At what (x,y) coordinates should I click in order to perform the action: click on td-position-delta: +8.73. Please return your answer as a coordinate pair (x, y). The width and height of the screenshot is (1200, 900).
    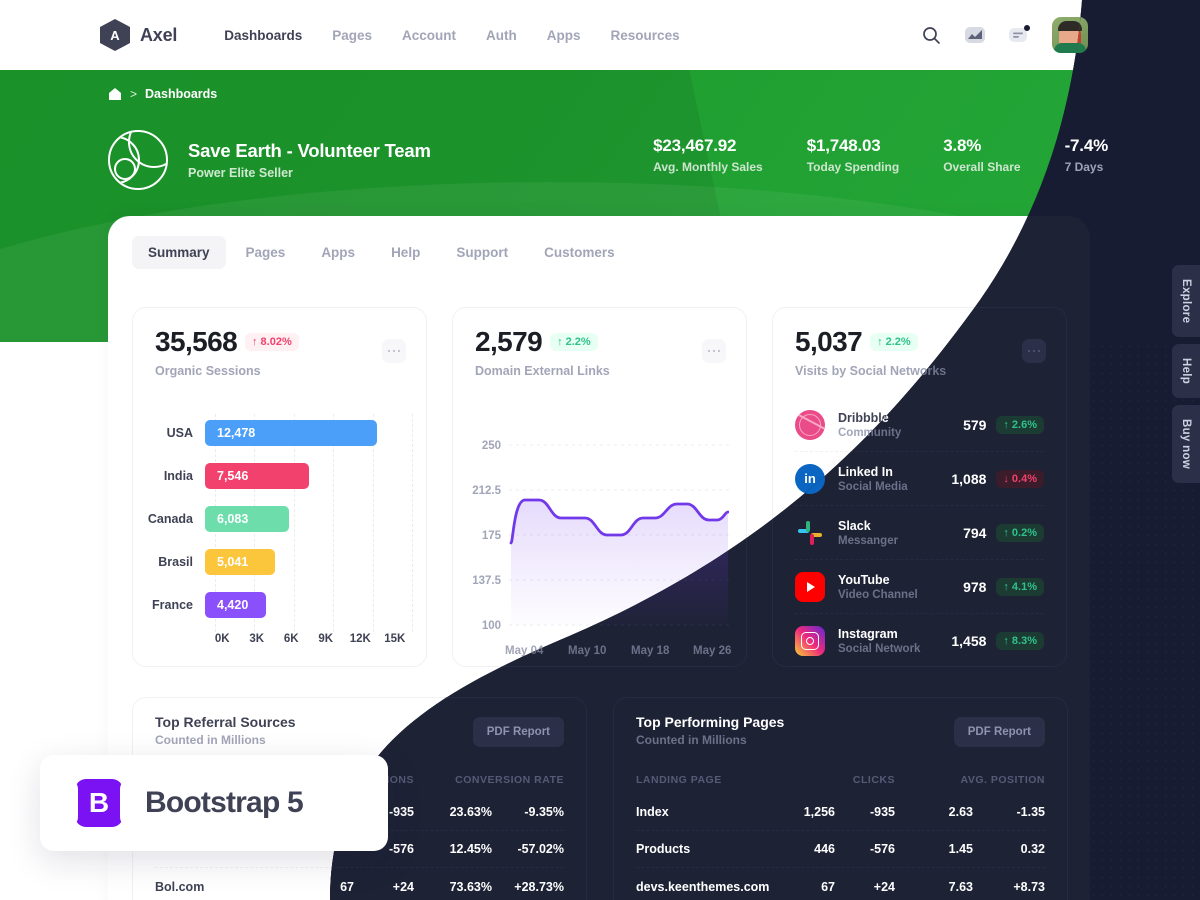
    Looking at the image, I should click on (1029, 886).